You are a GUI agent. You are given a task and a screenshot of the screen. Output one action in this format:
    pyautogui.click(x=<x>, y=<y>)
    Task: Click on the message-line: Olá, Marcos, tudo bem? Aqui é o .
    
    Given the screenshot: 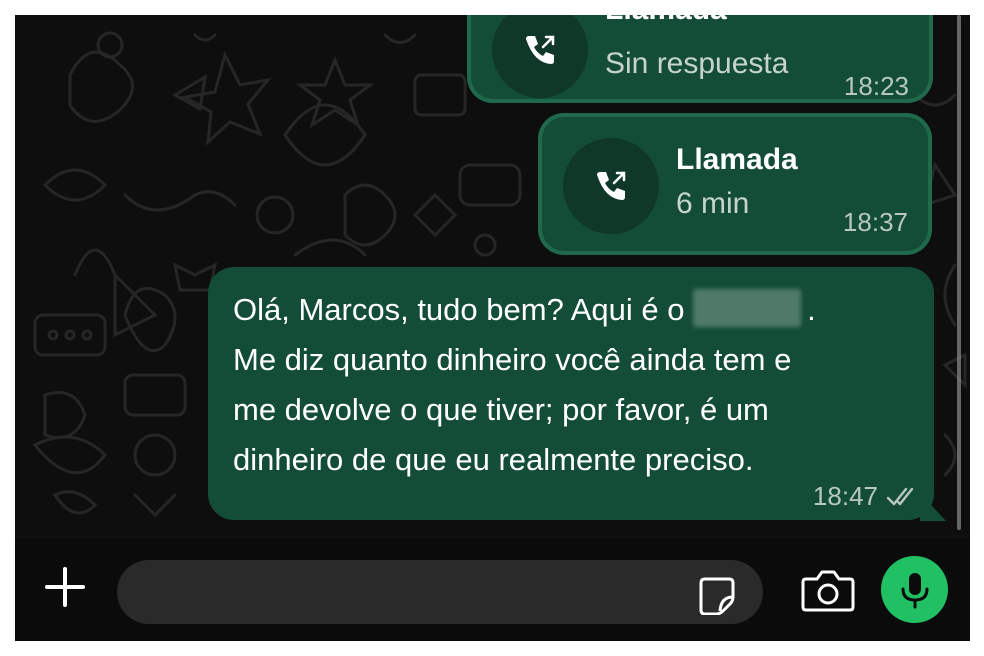 What is the action you would take?
    pyautogui.click(x=578, y=310)
    